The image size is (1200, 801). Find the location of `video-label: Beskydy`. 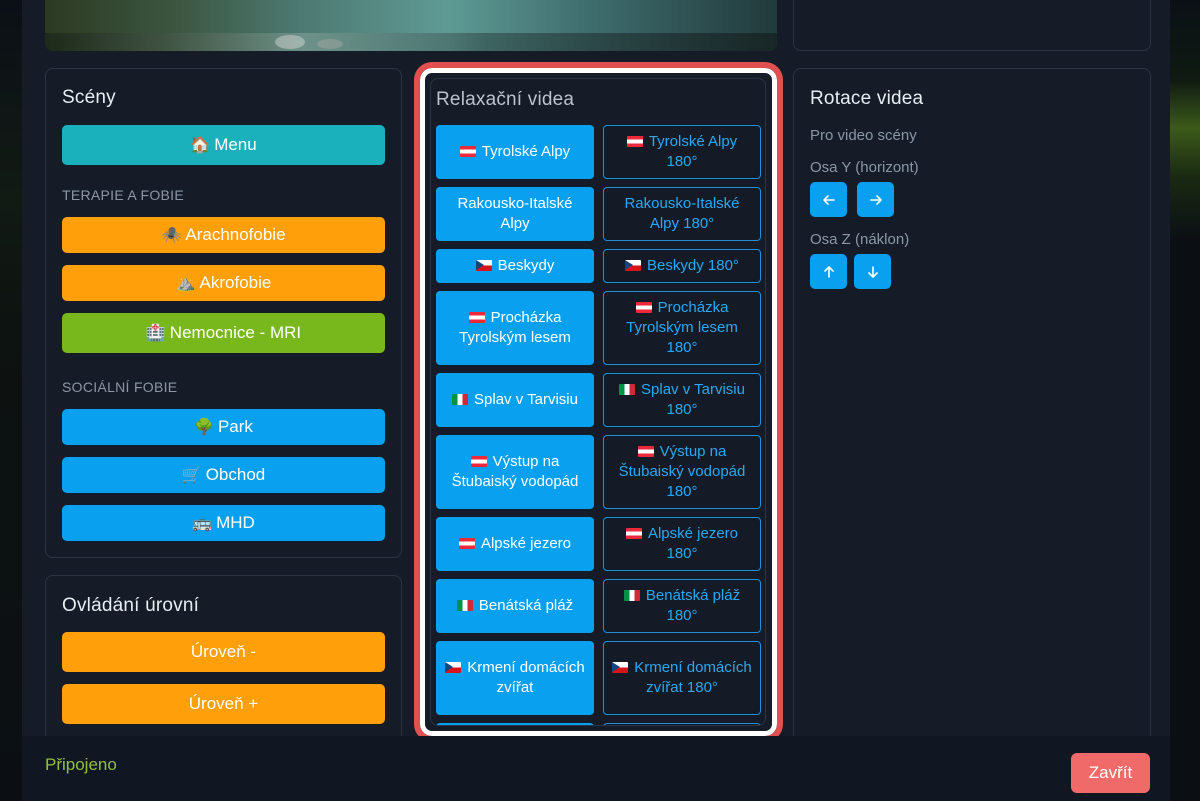

video-label: Beskydy is located at coordinates (515, 266).